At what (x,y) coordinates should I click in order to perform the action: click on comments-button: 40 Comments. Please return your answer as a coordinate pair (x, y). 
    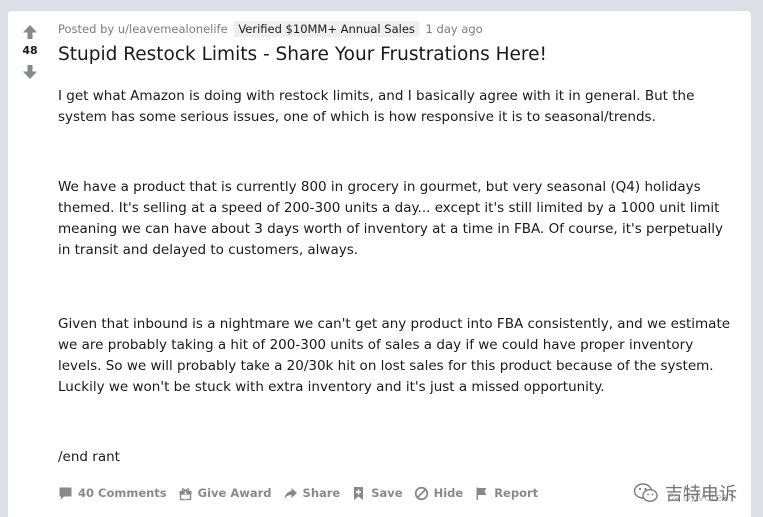
    Looking at the image, I should click on (112, 493).